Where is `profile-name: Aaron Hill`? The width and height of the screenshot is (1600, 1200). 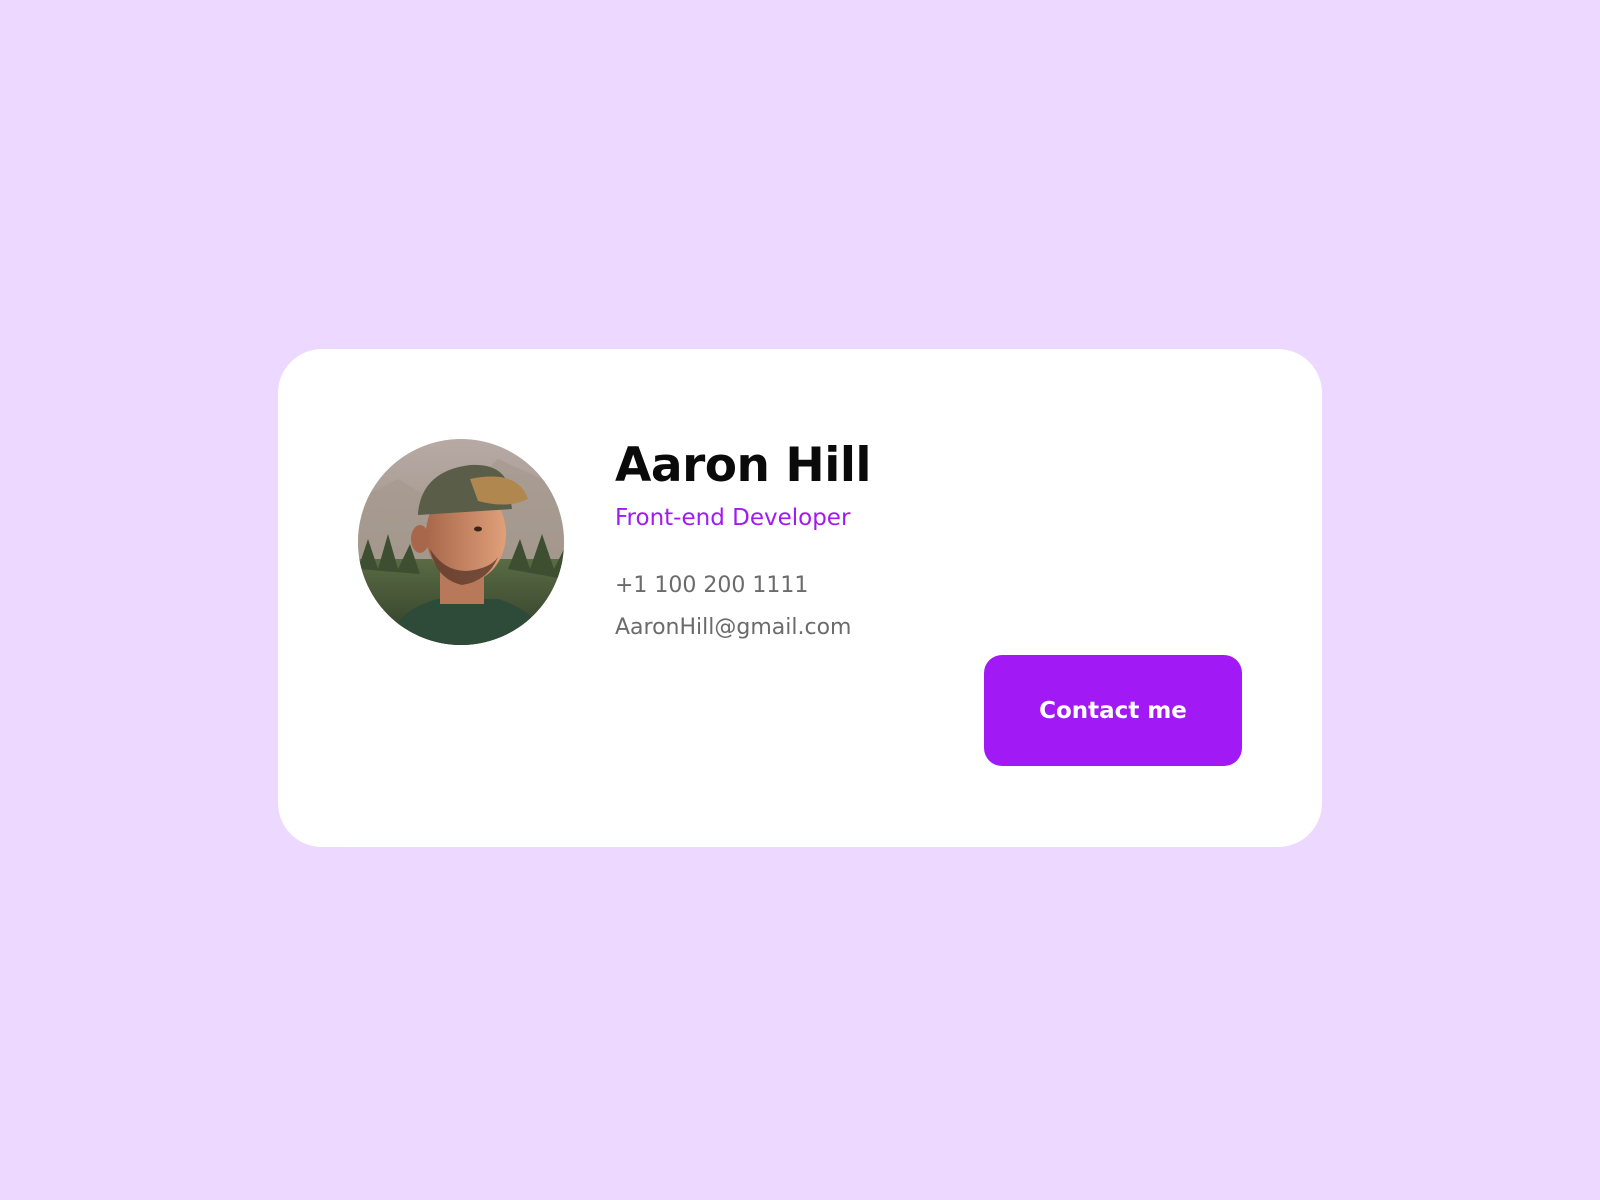 profile-name: Aaron Hill is located at coordinates (743, 465).